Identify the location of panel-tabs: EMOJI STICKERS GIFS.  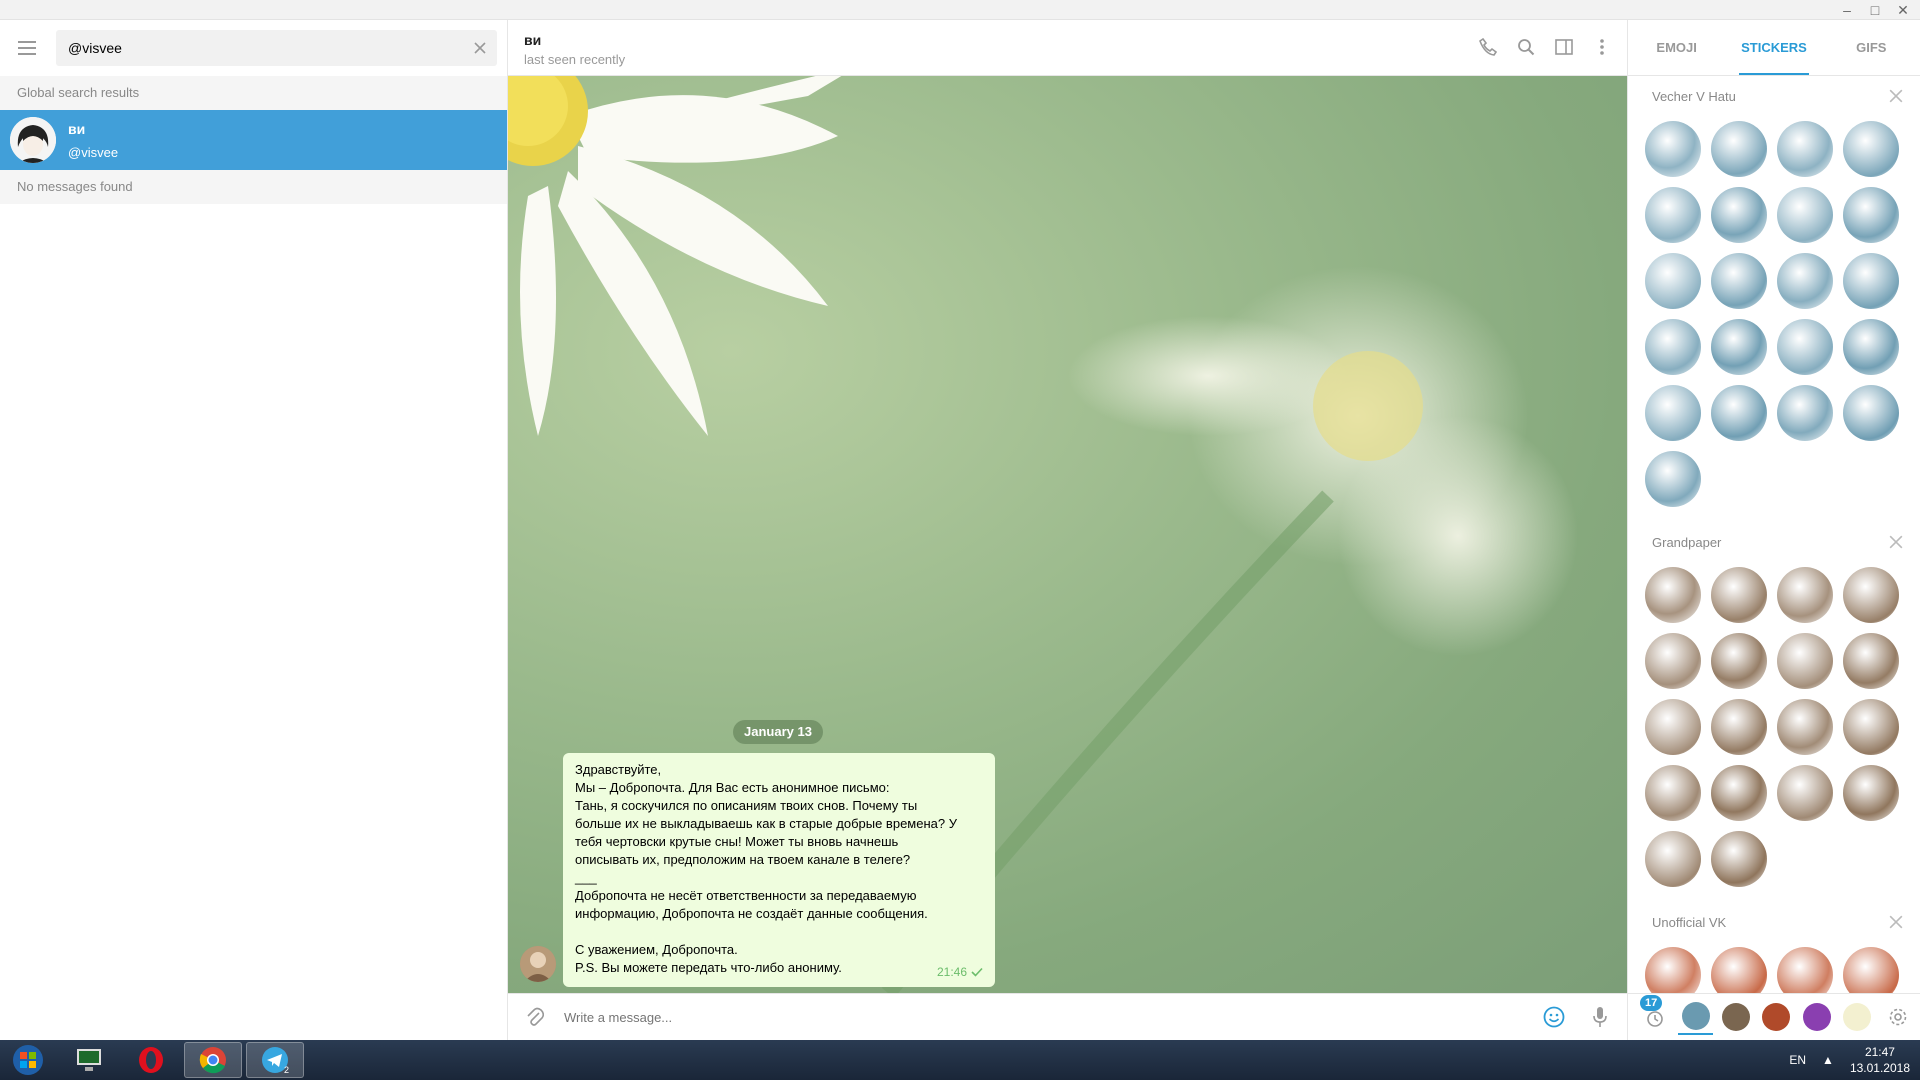
(1774, 48).